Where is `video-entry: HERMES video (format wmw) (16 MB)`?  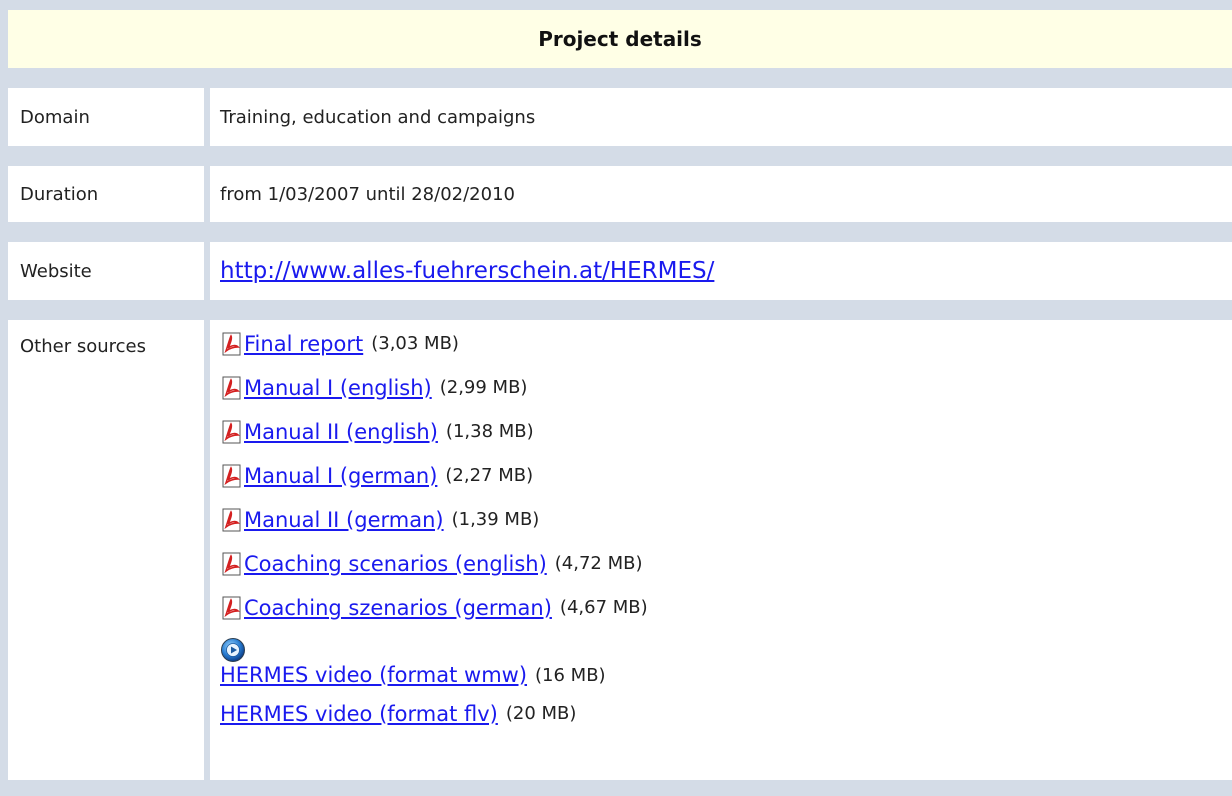
video-entry: HERMES video (format wmw) (16 MB) is located at coordinates (413, 661).